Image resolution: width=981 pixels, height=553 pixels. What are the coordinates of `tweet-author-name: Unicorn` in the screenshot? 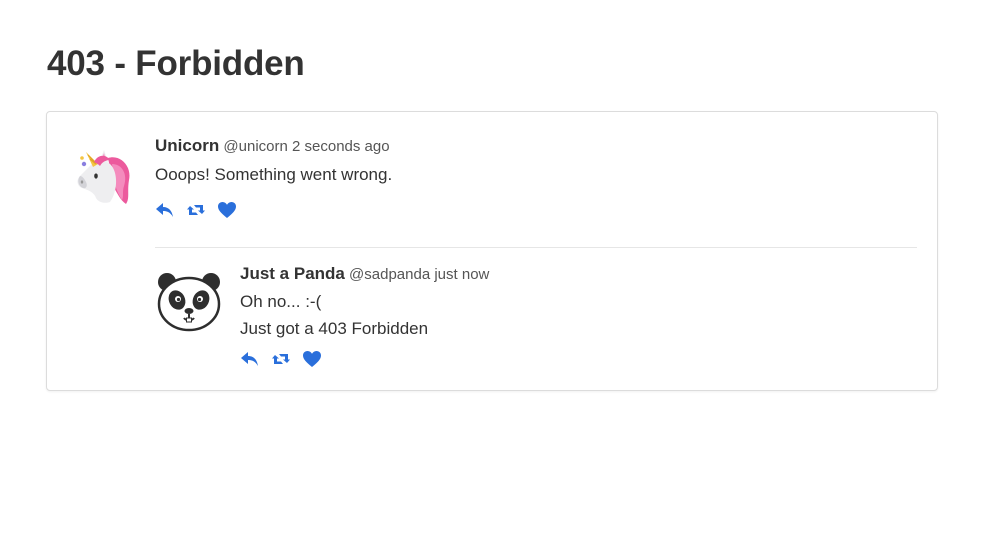 It's located at (187, 145).